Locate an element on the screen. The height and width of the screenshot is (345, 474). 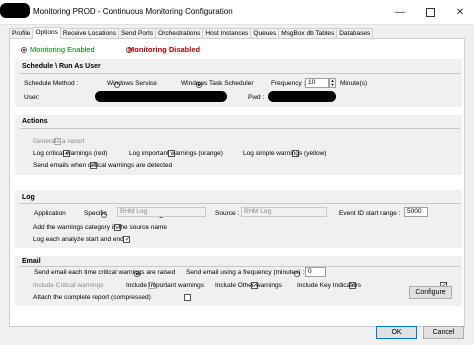
email-frequency-input: 0 is located at coordinates (315, 272).